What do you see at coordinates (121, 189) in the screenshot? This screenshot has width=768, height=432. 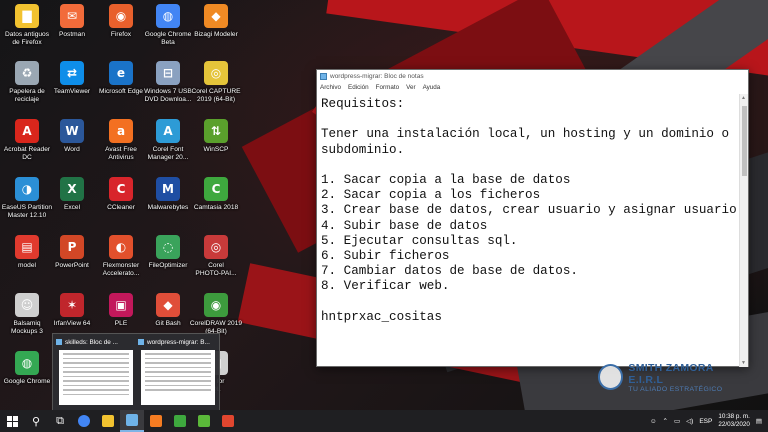 I see `app-icon: C` at bounding box center [121, 189].